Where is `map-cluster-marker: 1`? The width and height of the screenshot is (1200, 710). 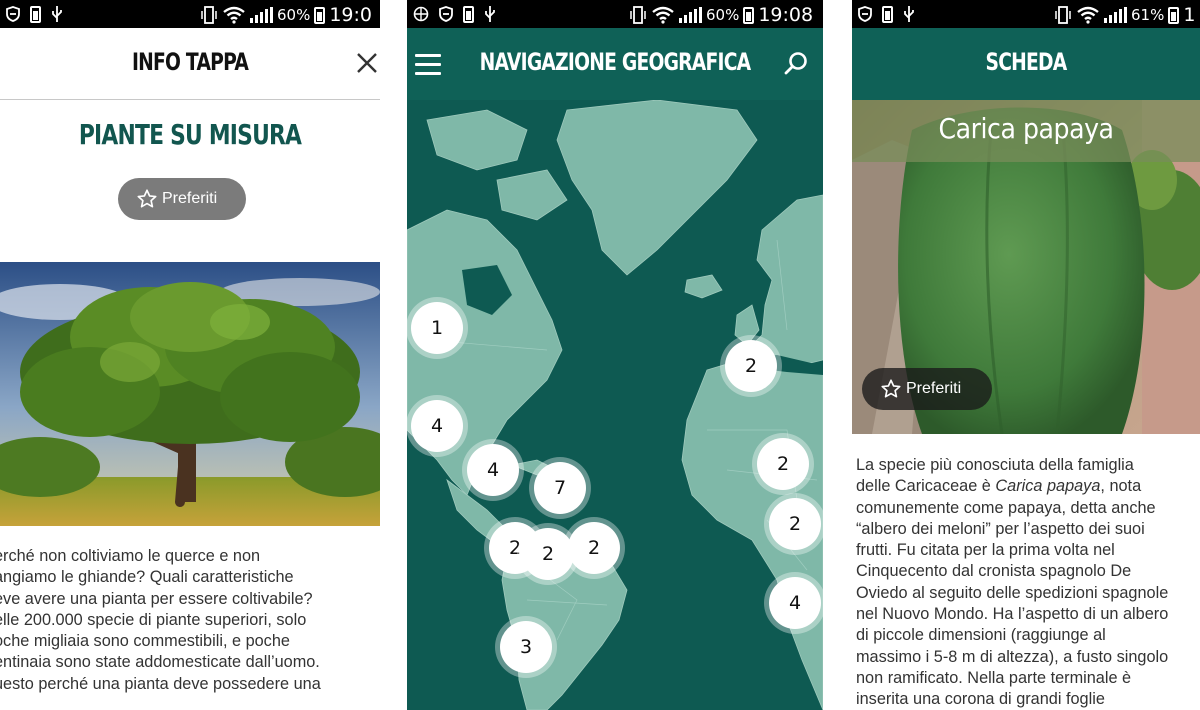 map-cluster-marker: 1 is located at coordinates (437, 328).